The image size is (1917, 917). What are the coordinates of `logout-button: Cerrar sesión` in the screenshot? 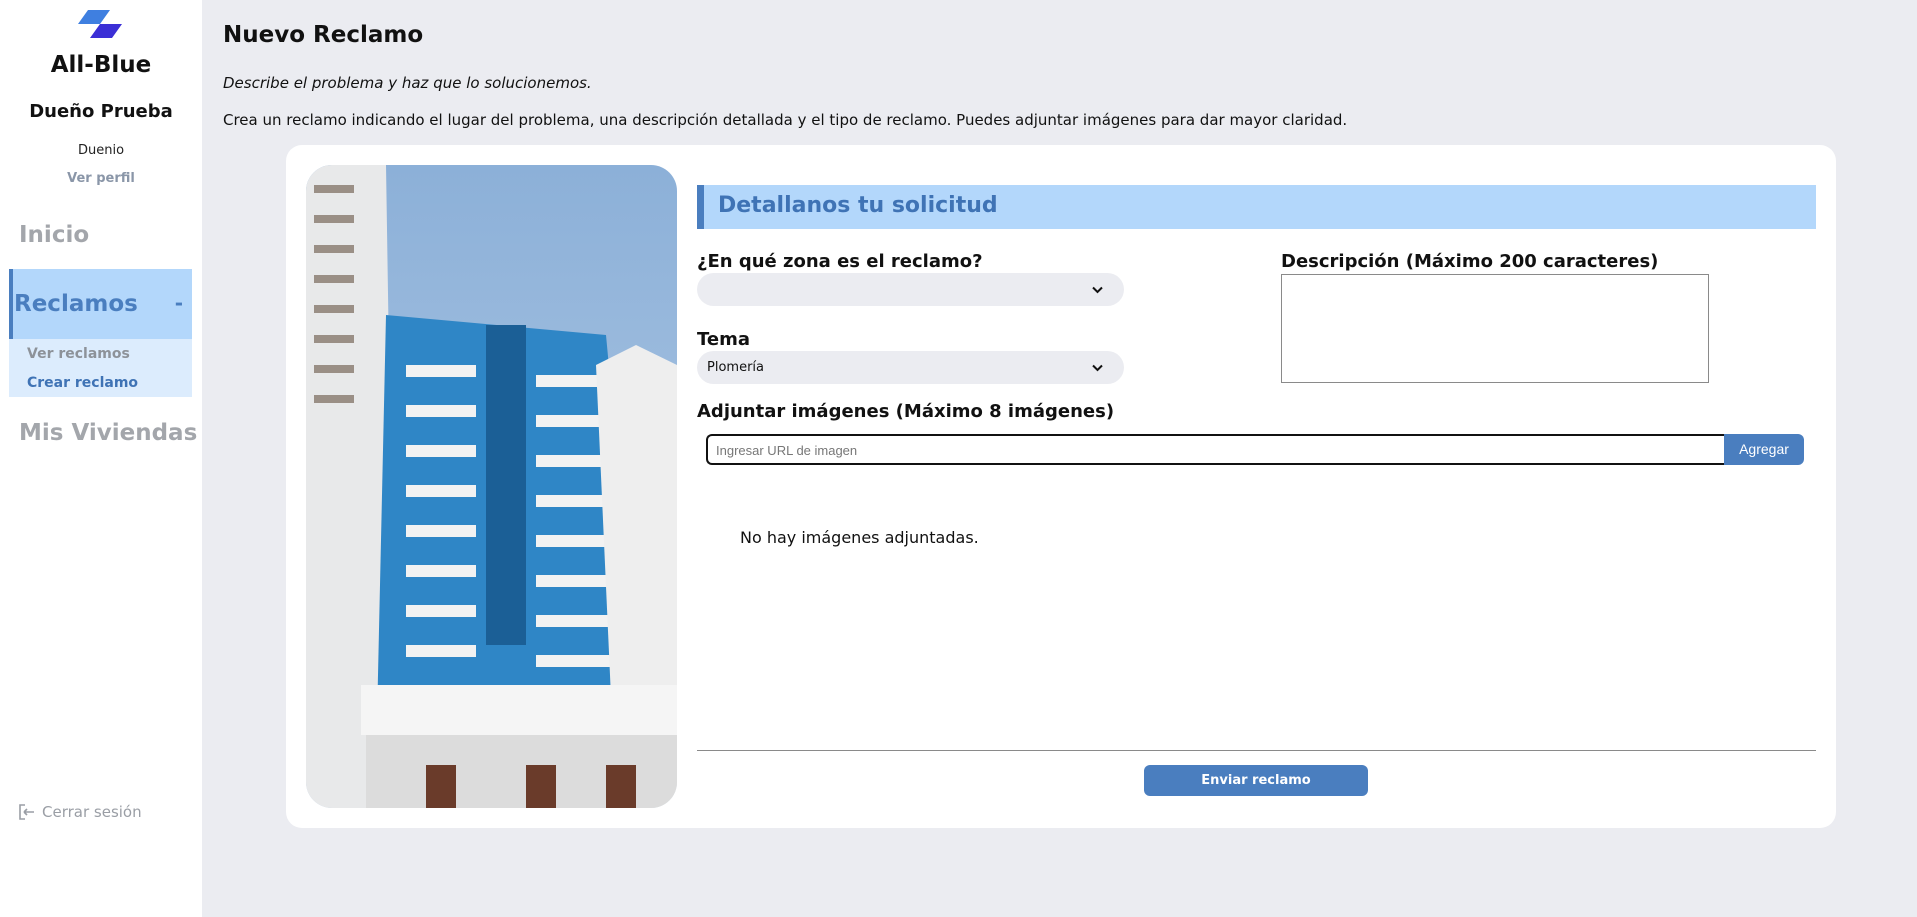 It's located at (79, 812).